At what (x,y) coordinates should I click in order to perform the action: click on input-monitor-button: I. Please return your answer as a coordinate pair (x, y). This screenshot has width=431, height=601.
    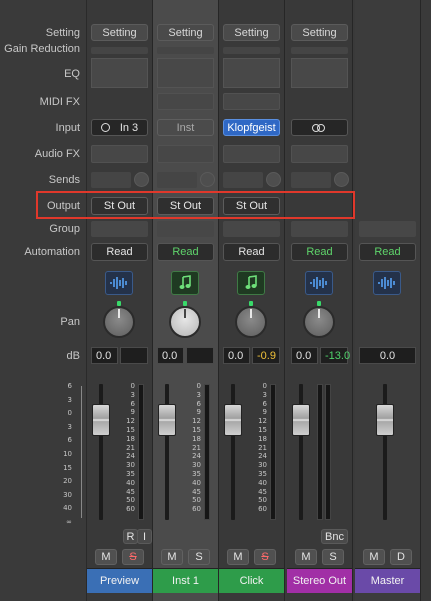
    Looking at the image, I should click on (144, 536).